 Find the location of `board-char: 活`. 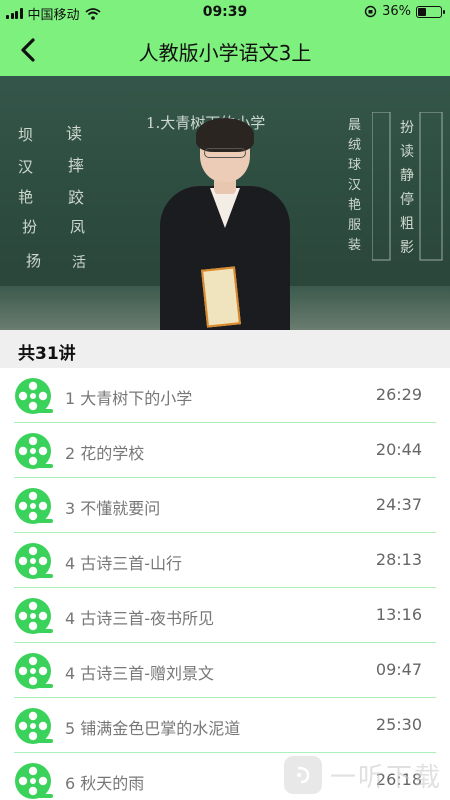

board-char: 活 is located at coordinates (79, 263).